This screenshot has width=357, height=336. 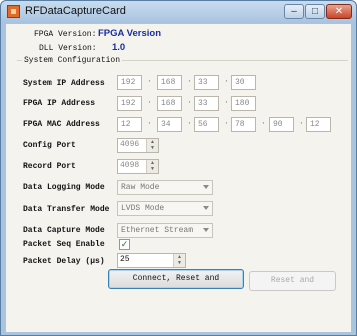 I want to click on fpga-ip-octet-3: 33, so click(x=206, y=103).